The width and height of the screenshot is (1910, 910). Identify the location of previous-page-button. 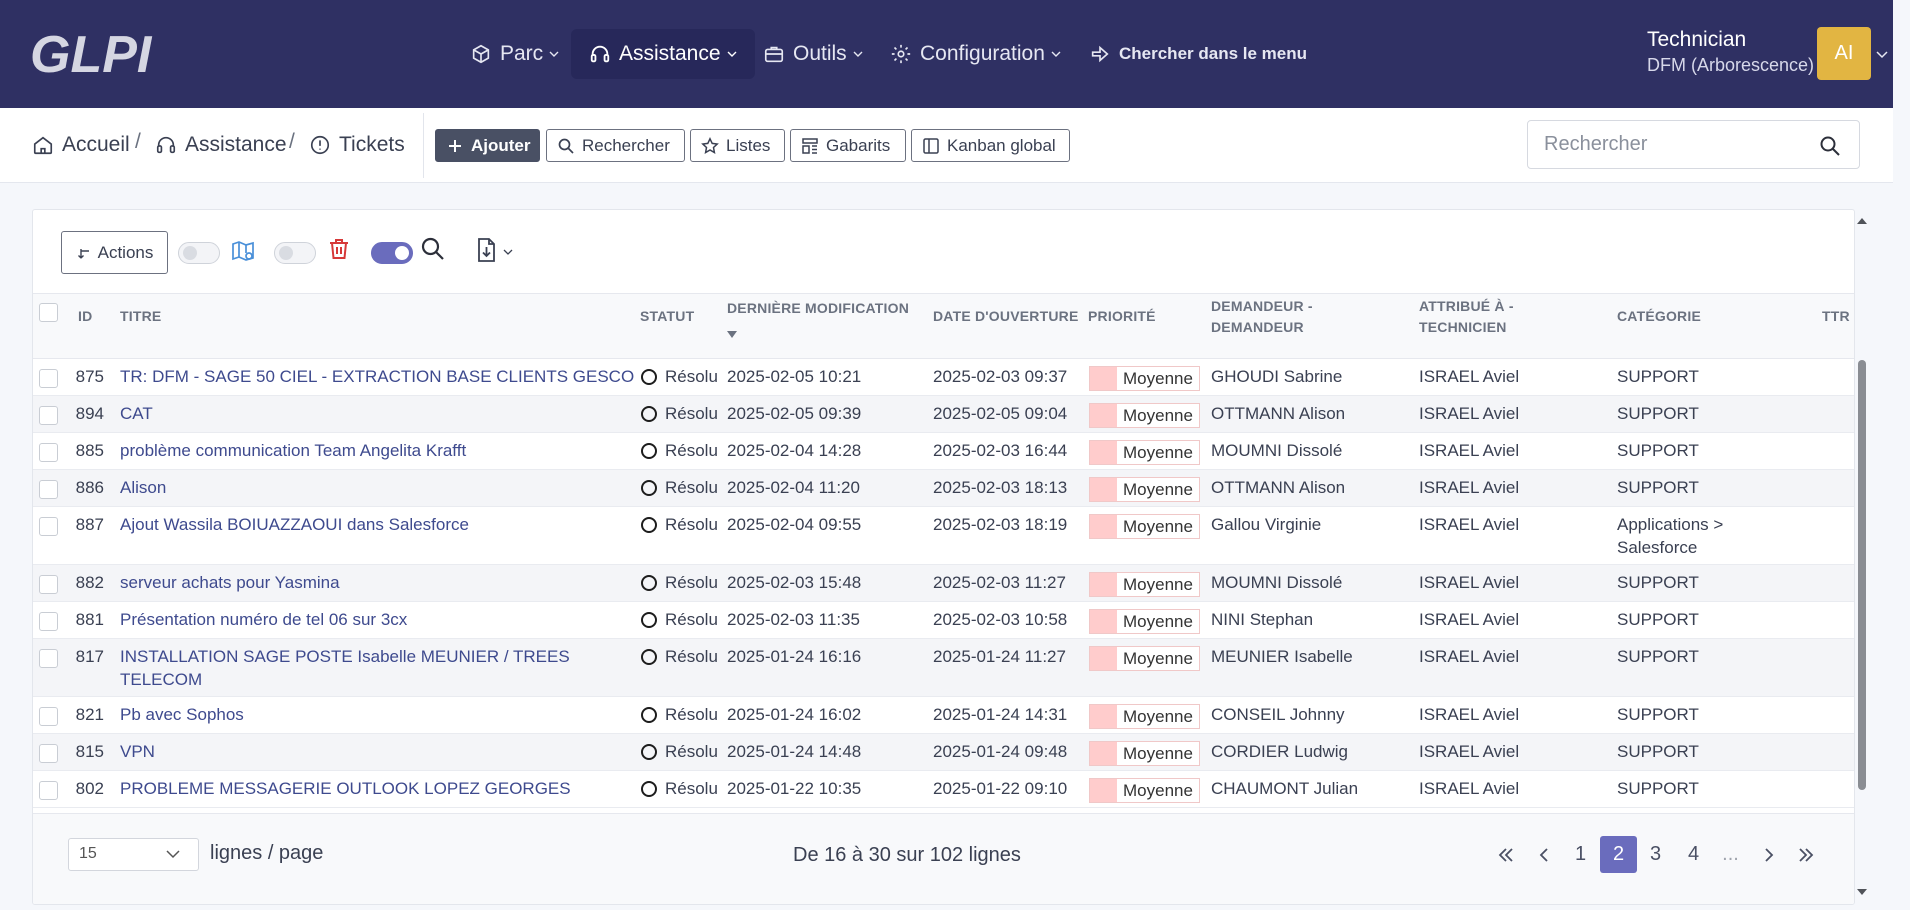
(1543, 854).